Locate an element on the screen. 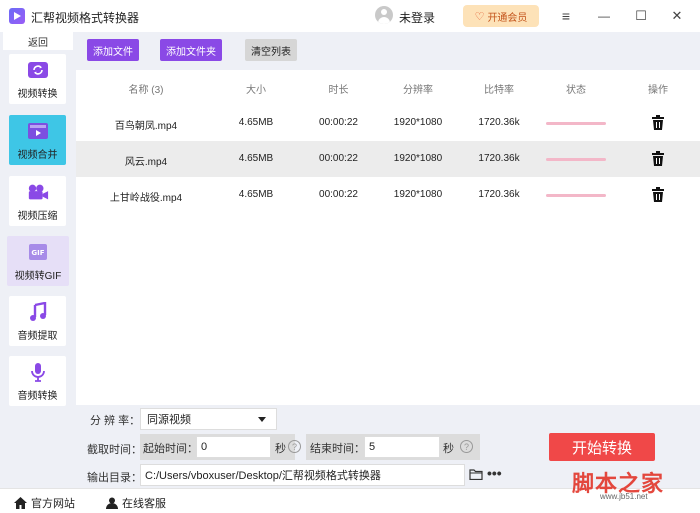 This screenshot has height=513, width=700. column-header-status: 状态 is located at coordinates (576, 90).